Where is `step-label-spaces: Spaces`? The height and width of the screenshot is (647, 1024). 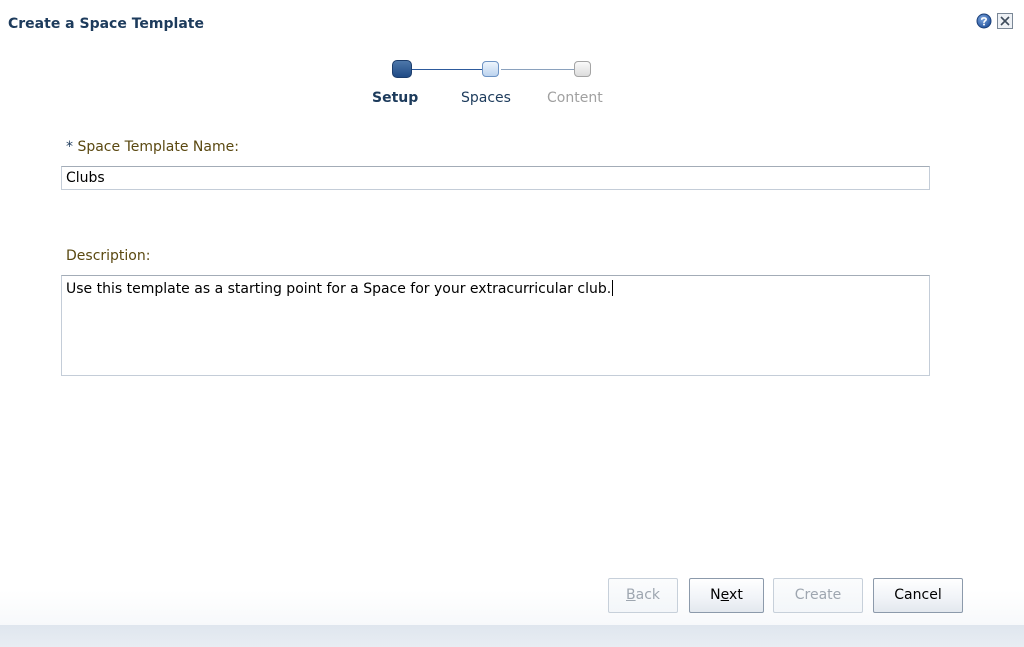
step-label-spaces: Spaces is located at coordinates (486, 98).